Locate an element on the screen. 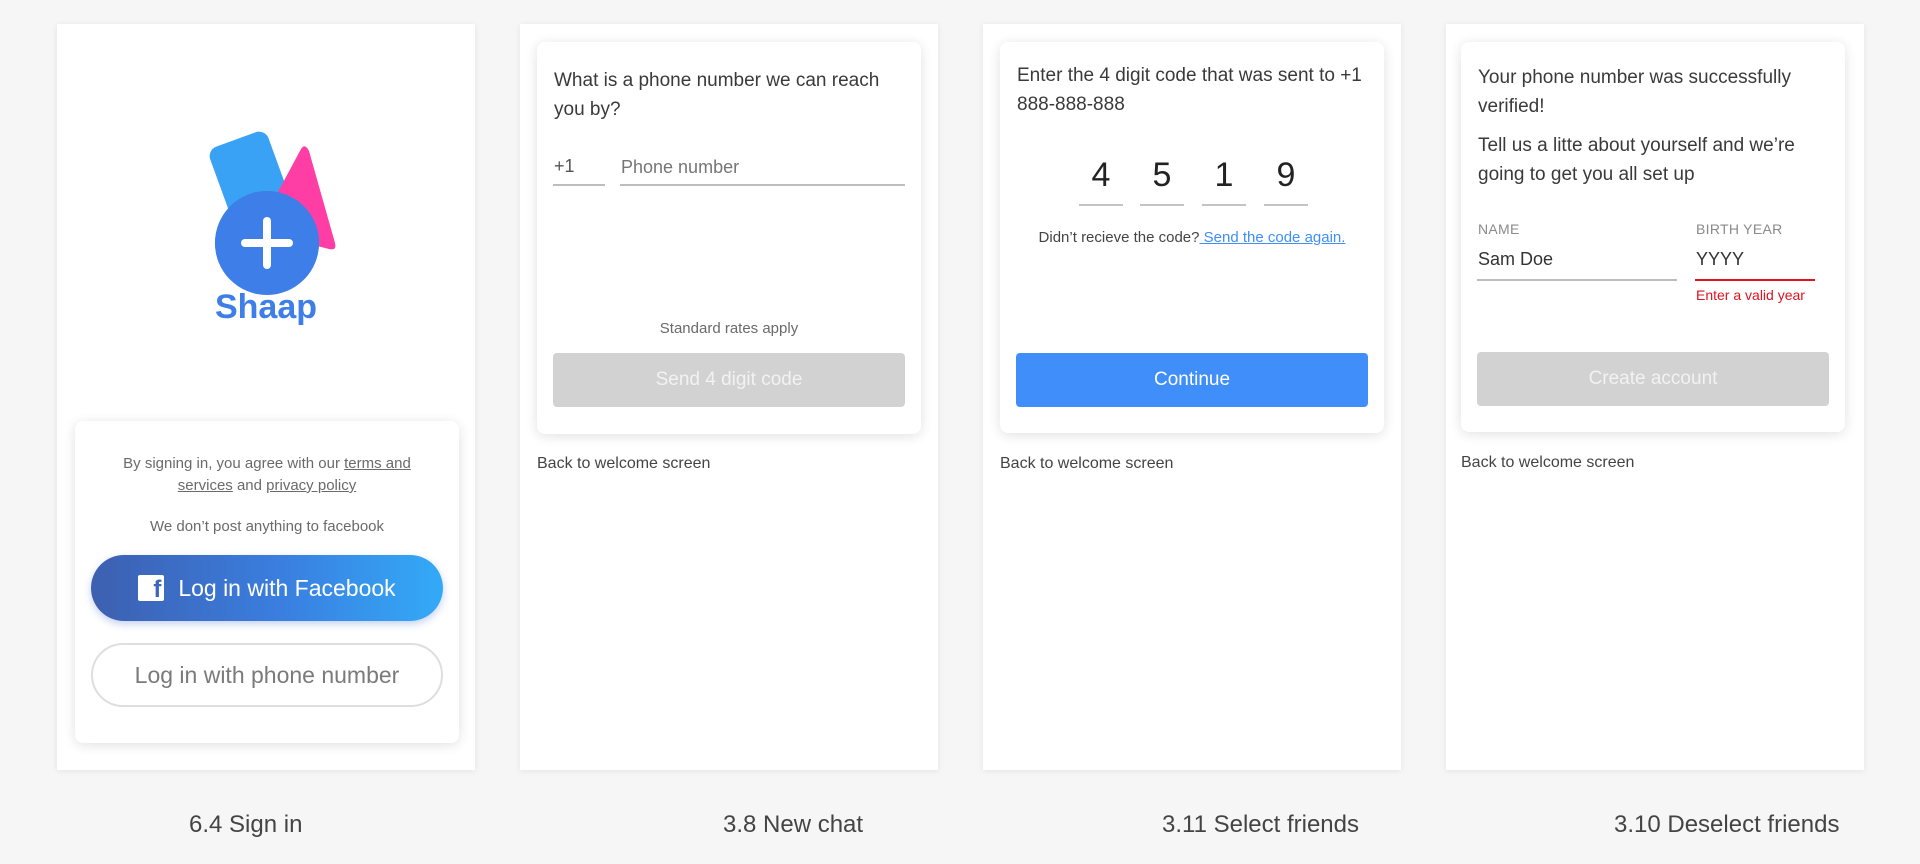  facebook-login-button: f Log in with Facebook is located at coordinates (267, 588).